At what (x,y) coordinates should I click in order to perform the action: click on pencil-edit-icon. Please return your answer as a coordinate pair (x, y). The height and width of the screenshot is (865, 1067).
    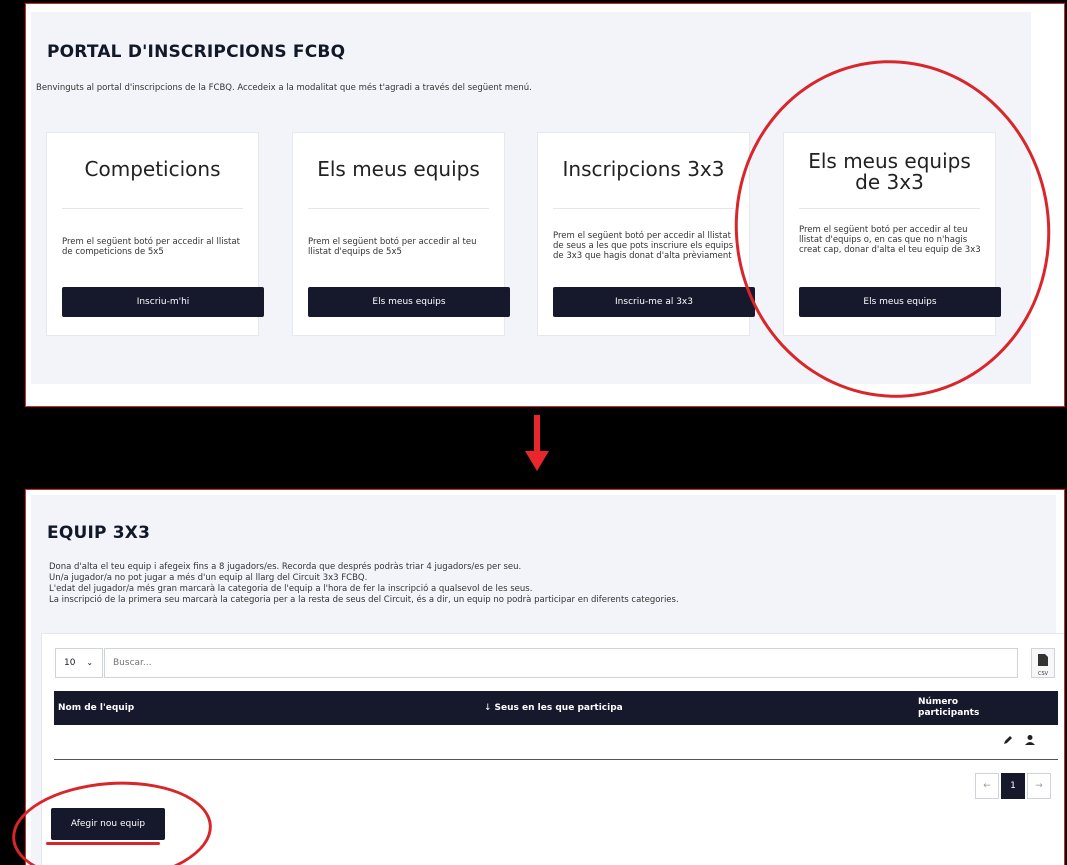
    Looking at the image, I should click on (1008, 740).